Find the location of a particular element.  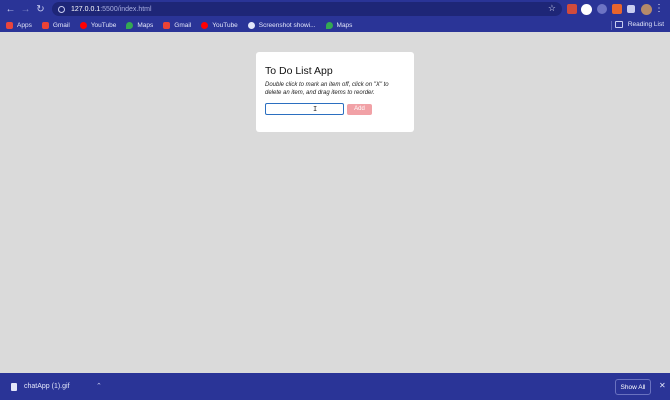

profile-circle-icon is located at coordinates (586, 9).